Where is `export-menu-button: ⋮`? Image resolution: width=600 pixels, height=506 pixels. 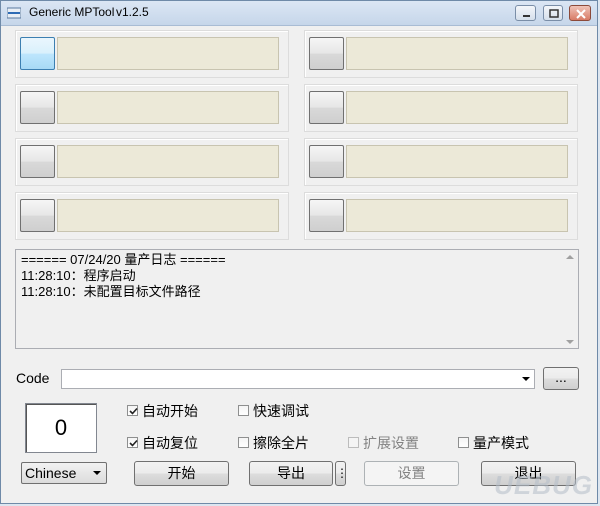 export-menu-button: ⋮ is located at coordinates (341, 473).